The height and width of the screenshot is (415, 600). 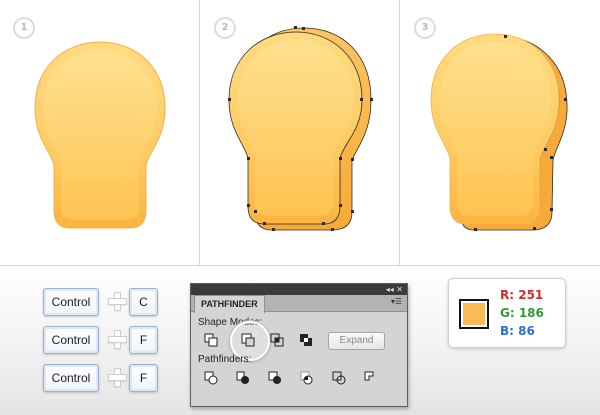 I want to click on blue-value: B: 86, so click(x=517, y=331).